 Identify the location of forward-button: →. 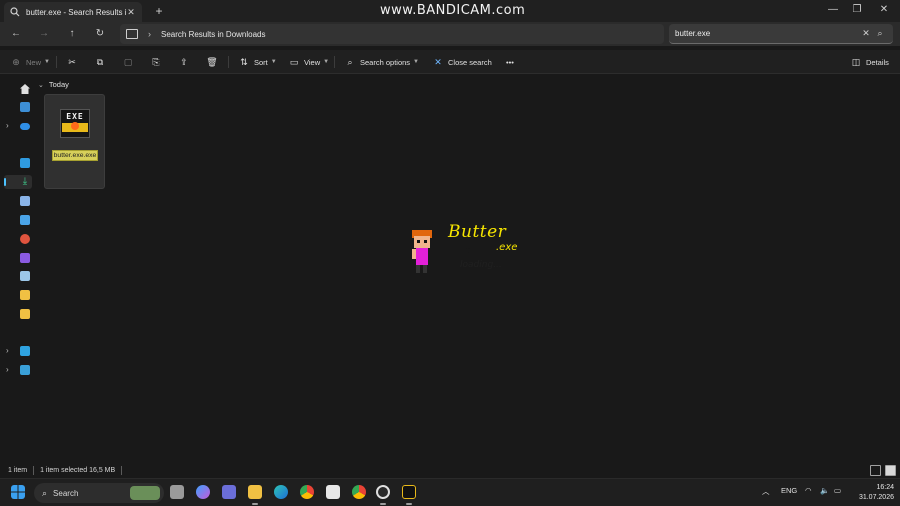
(44, 34).